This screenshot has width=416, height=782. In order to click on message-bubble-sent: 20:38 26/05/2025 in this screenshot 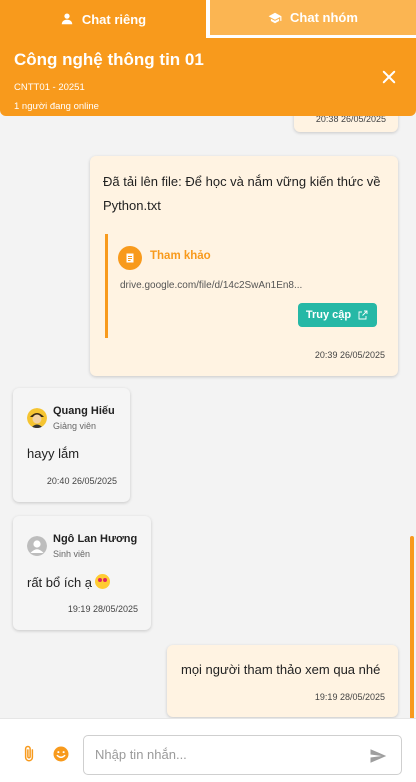, I will do `click(346, 124)`.